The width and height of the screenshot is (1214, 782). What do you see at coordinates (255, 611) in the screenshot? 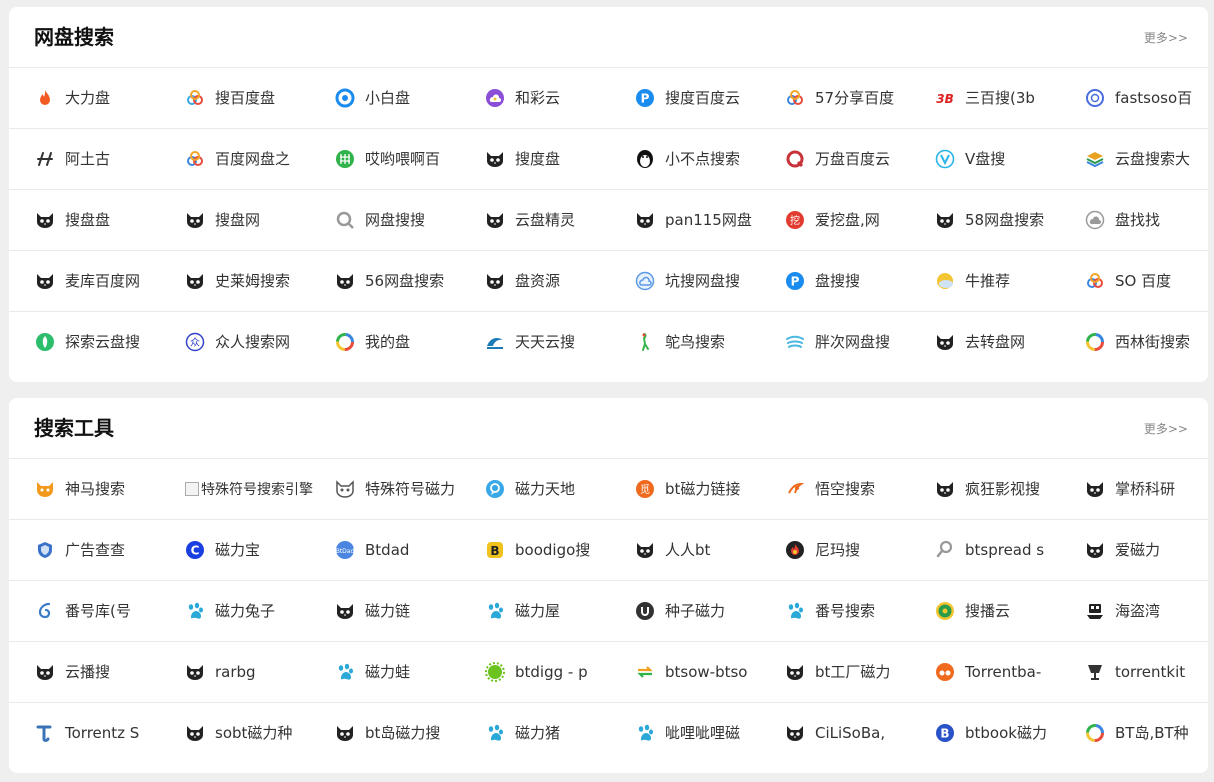
I see `site-link: 磁力兔子` at bounding box center [255, 611].